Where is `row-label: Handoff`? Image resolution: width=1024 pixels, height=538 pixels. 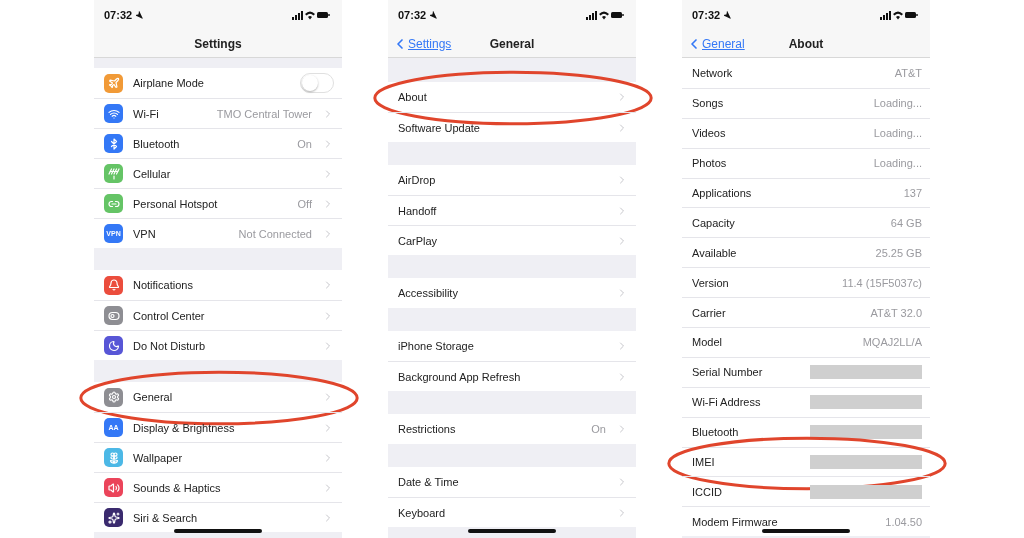 row-label: Handoff is located at coordinates (418, 210).